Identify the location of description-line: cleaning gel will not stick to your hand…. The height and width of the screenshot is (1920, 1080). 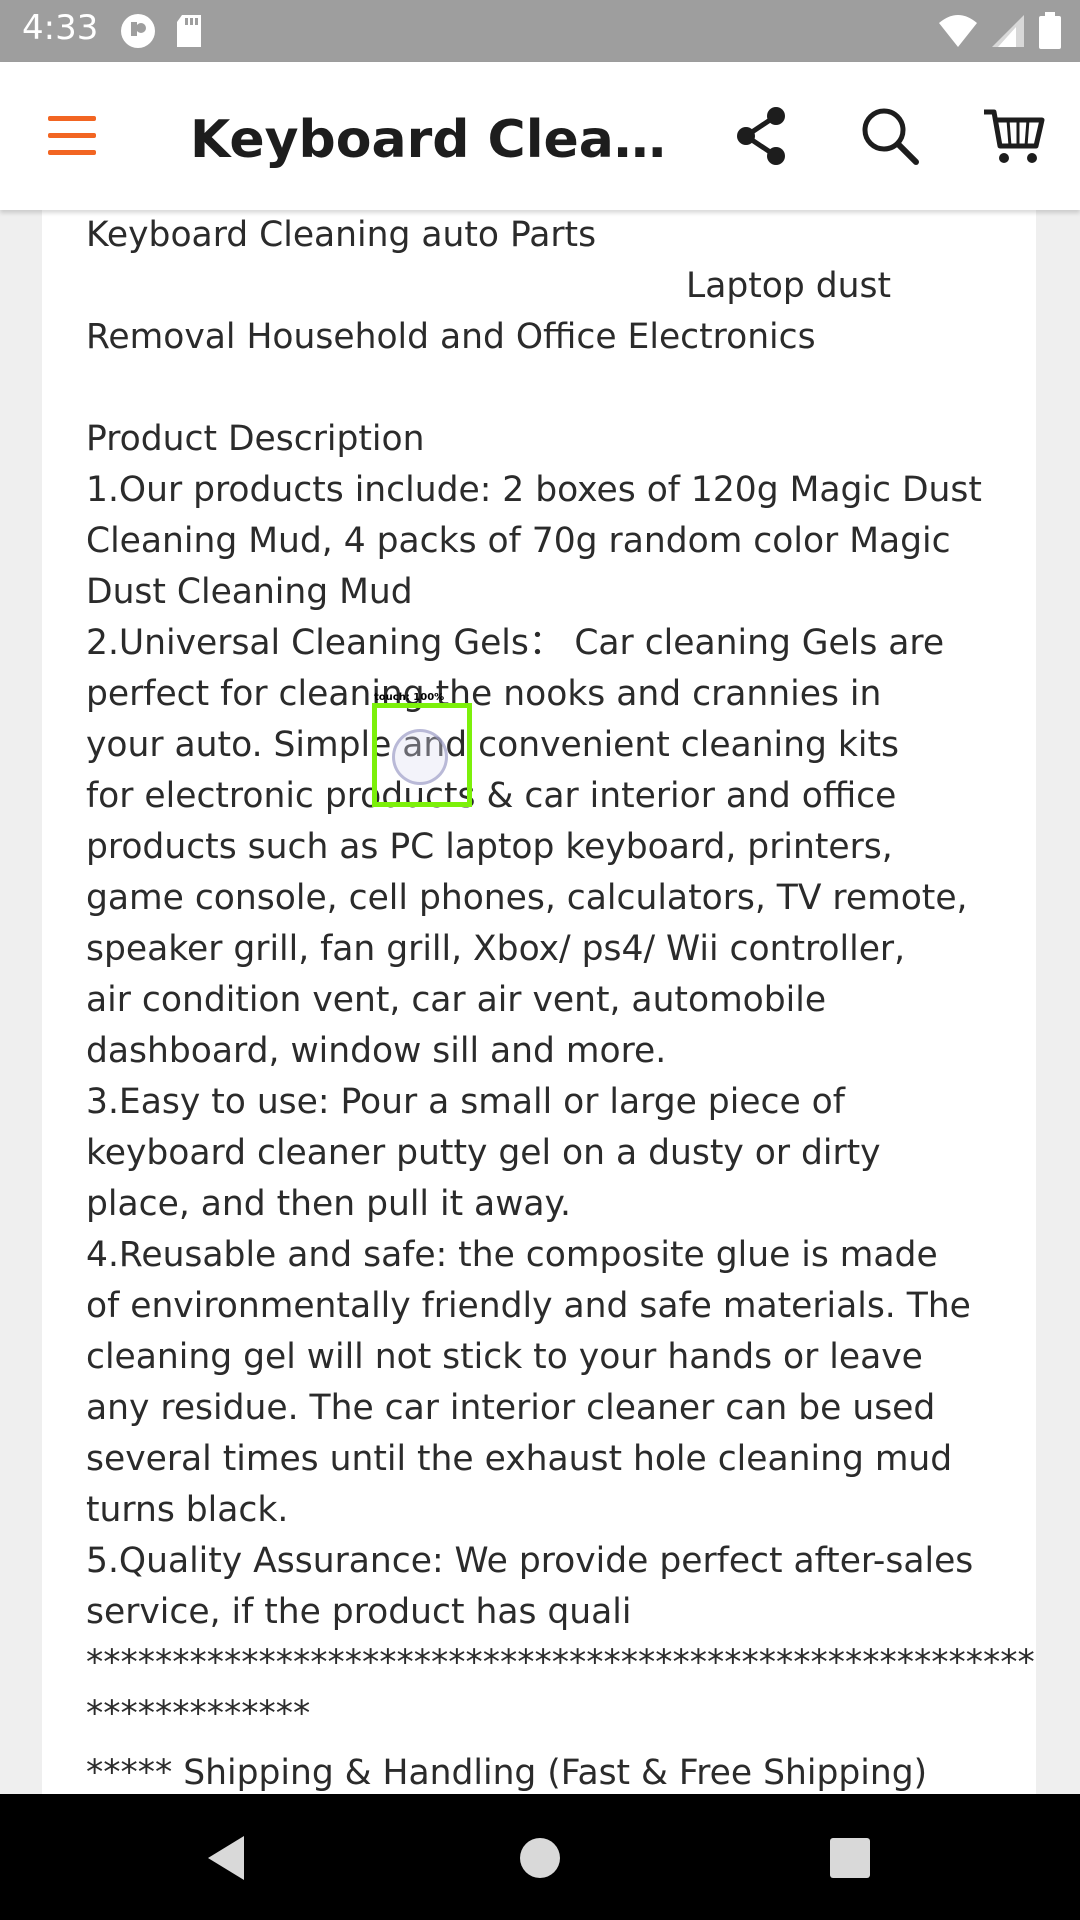
(504, 1357).